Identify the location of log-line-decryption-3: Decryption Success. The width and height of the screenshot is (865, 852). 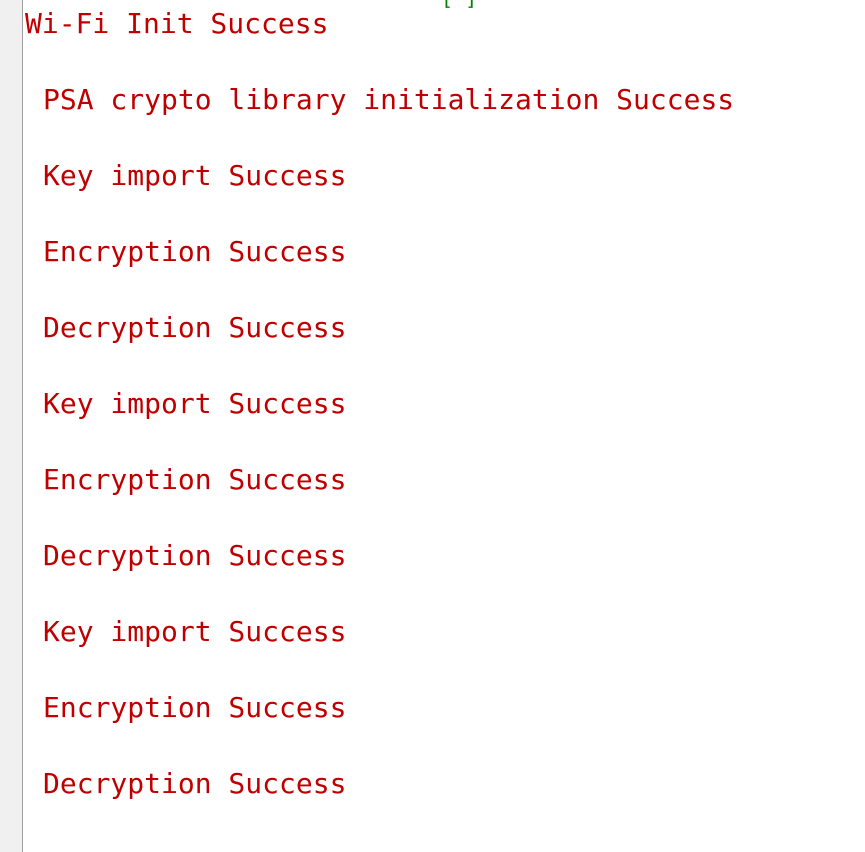
(195, 783).